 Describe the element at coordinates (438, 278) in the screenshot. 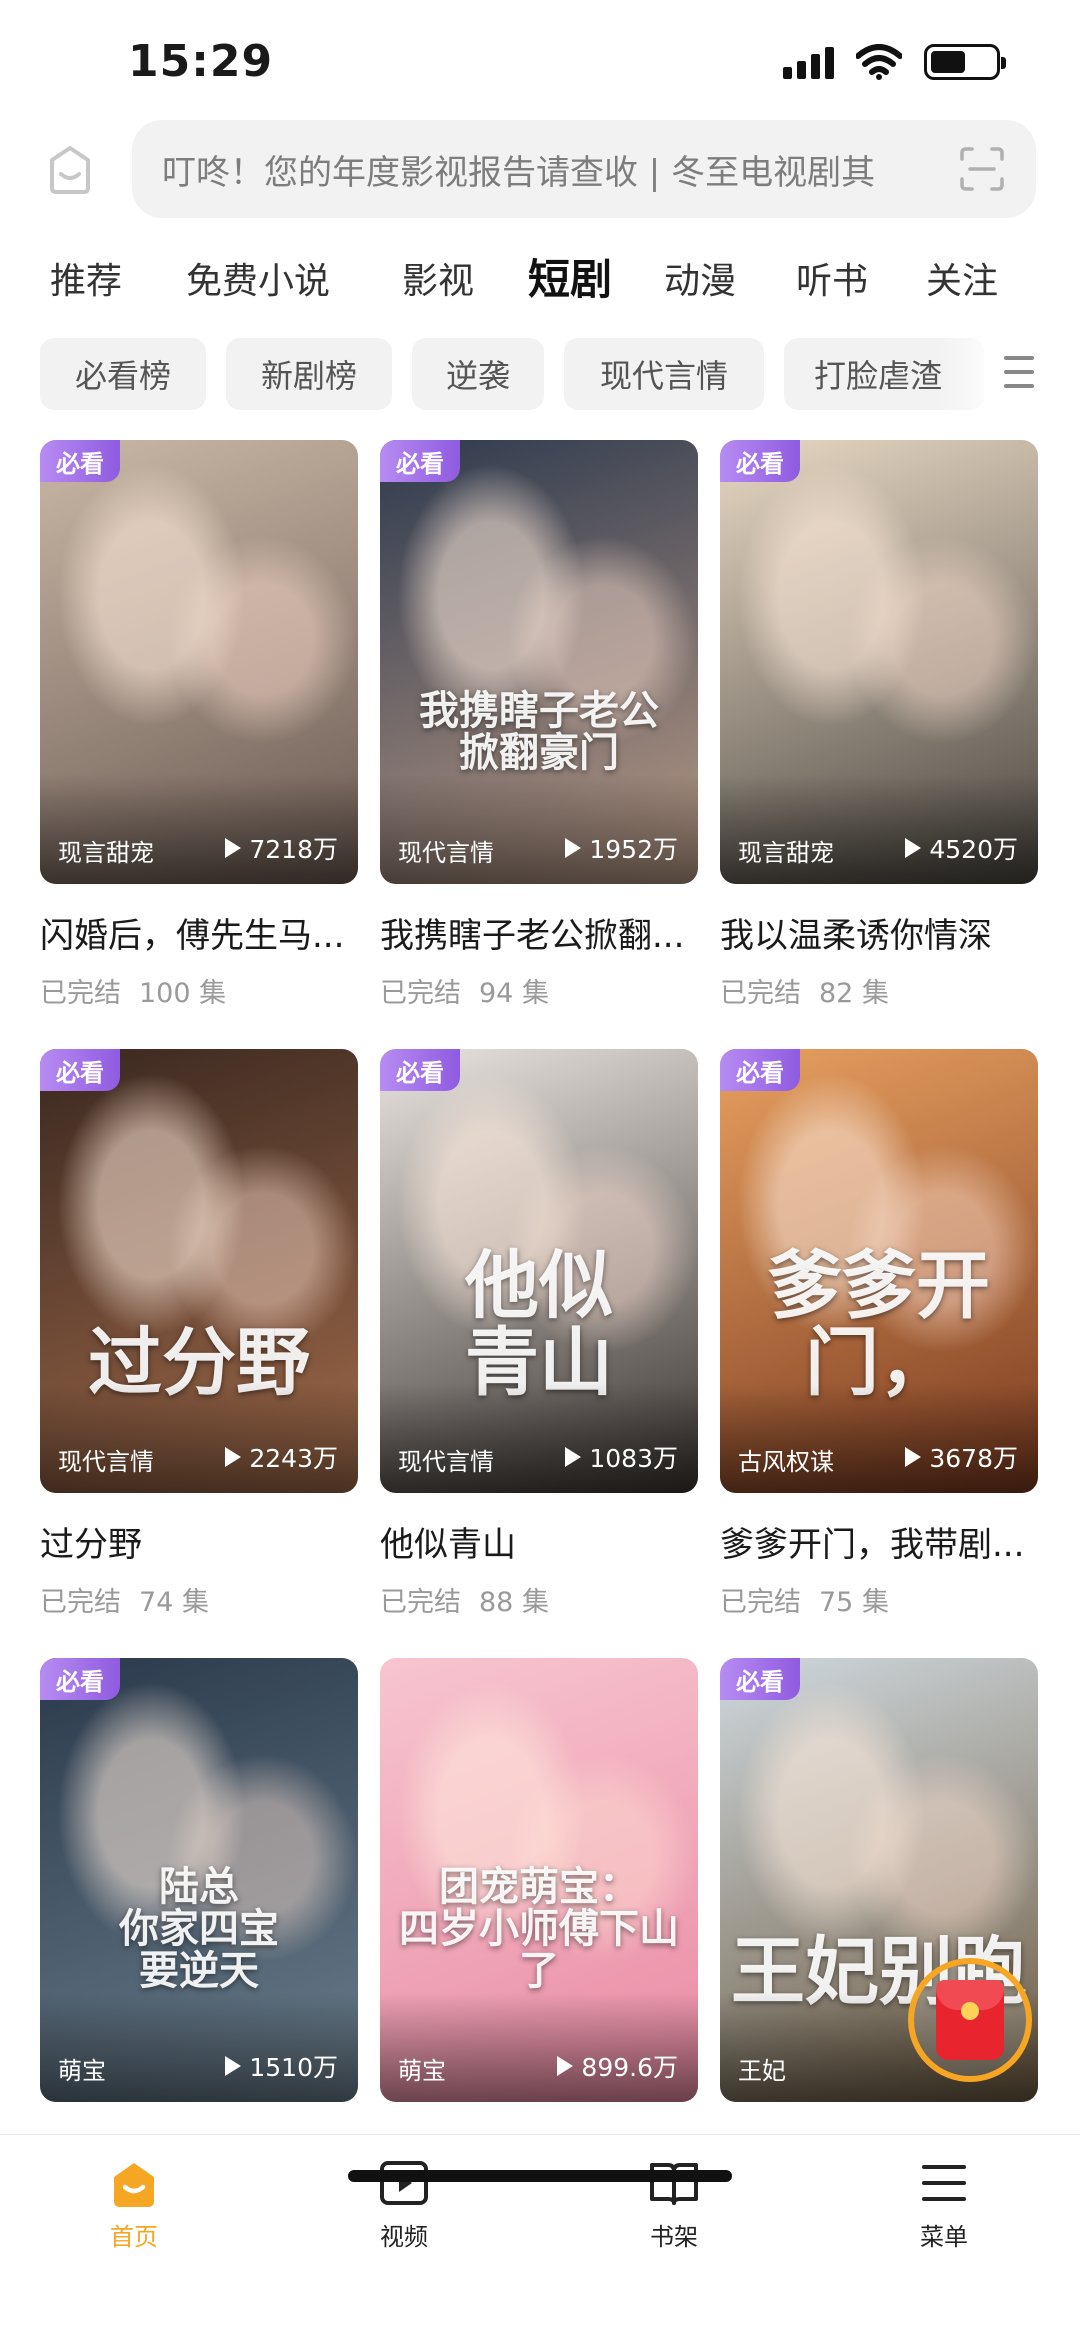

I see `tab-film-tv: 影视` at that location.